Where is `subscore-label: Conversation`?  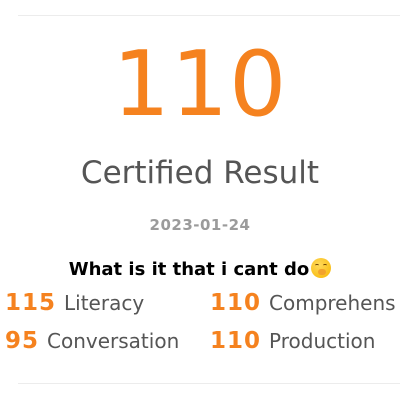
subscore-label: Conversation is located at coordinates (113, 341).